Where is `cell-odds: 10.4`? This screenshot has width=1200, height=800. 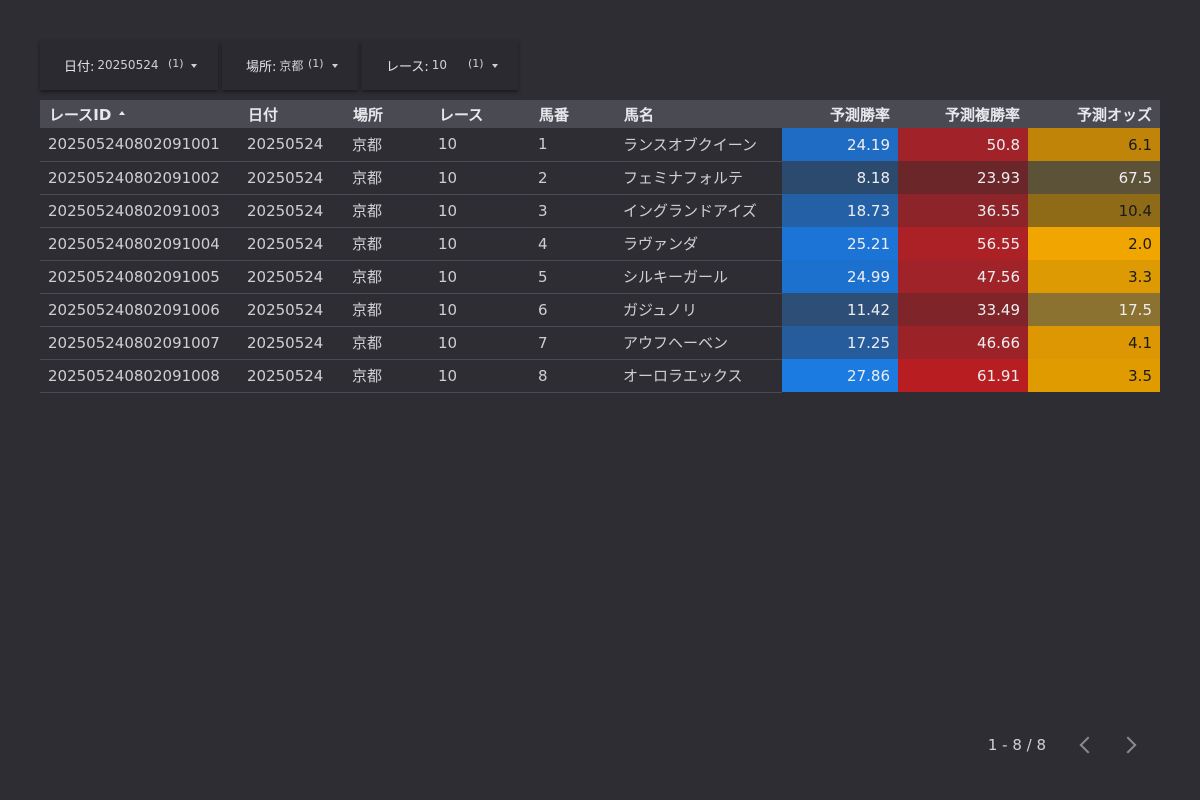 cell-odds: 10.4 is located at coordinates (1094, 210).